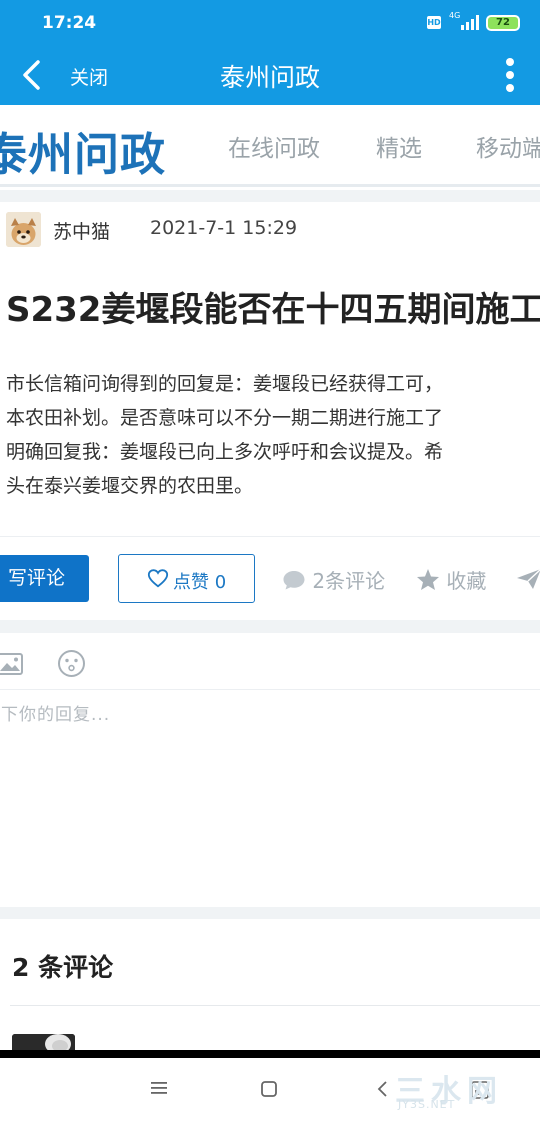 The width and height of the screenshot is (540, 1124). I want to click on write-comment-button: 写评论, so click(44, 578).